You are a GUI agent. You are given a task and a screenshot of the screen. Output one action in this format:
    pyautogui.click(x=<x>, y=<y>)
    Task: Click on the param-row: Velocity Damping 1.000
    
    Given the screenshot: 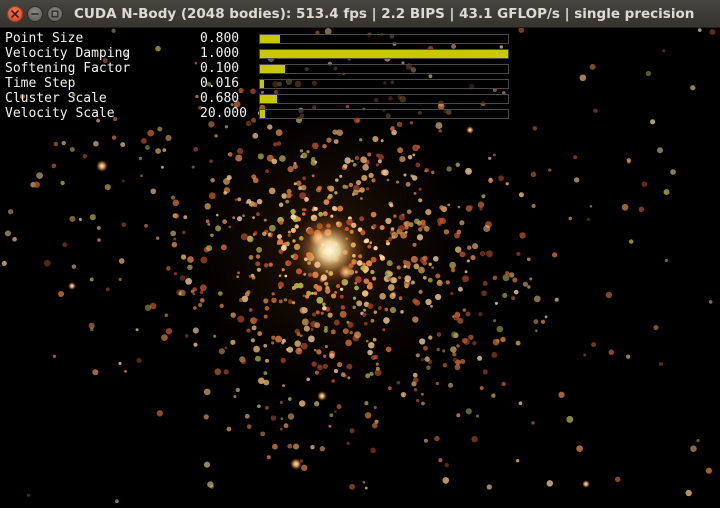 What is the action you would take?
    pyautogui.click(x=260, y=53)
    